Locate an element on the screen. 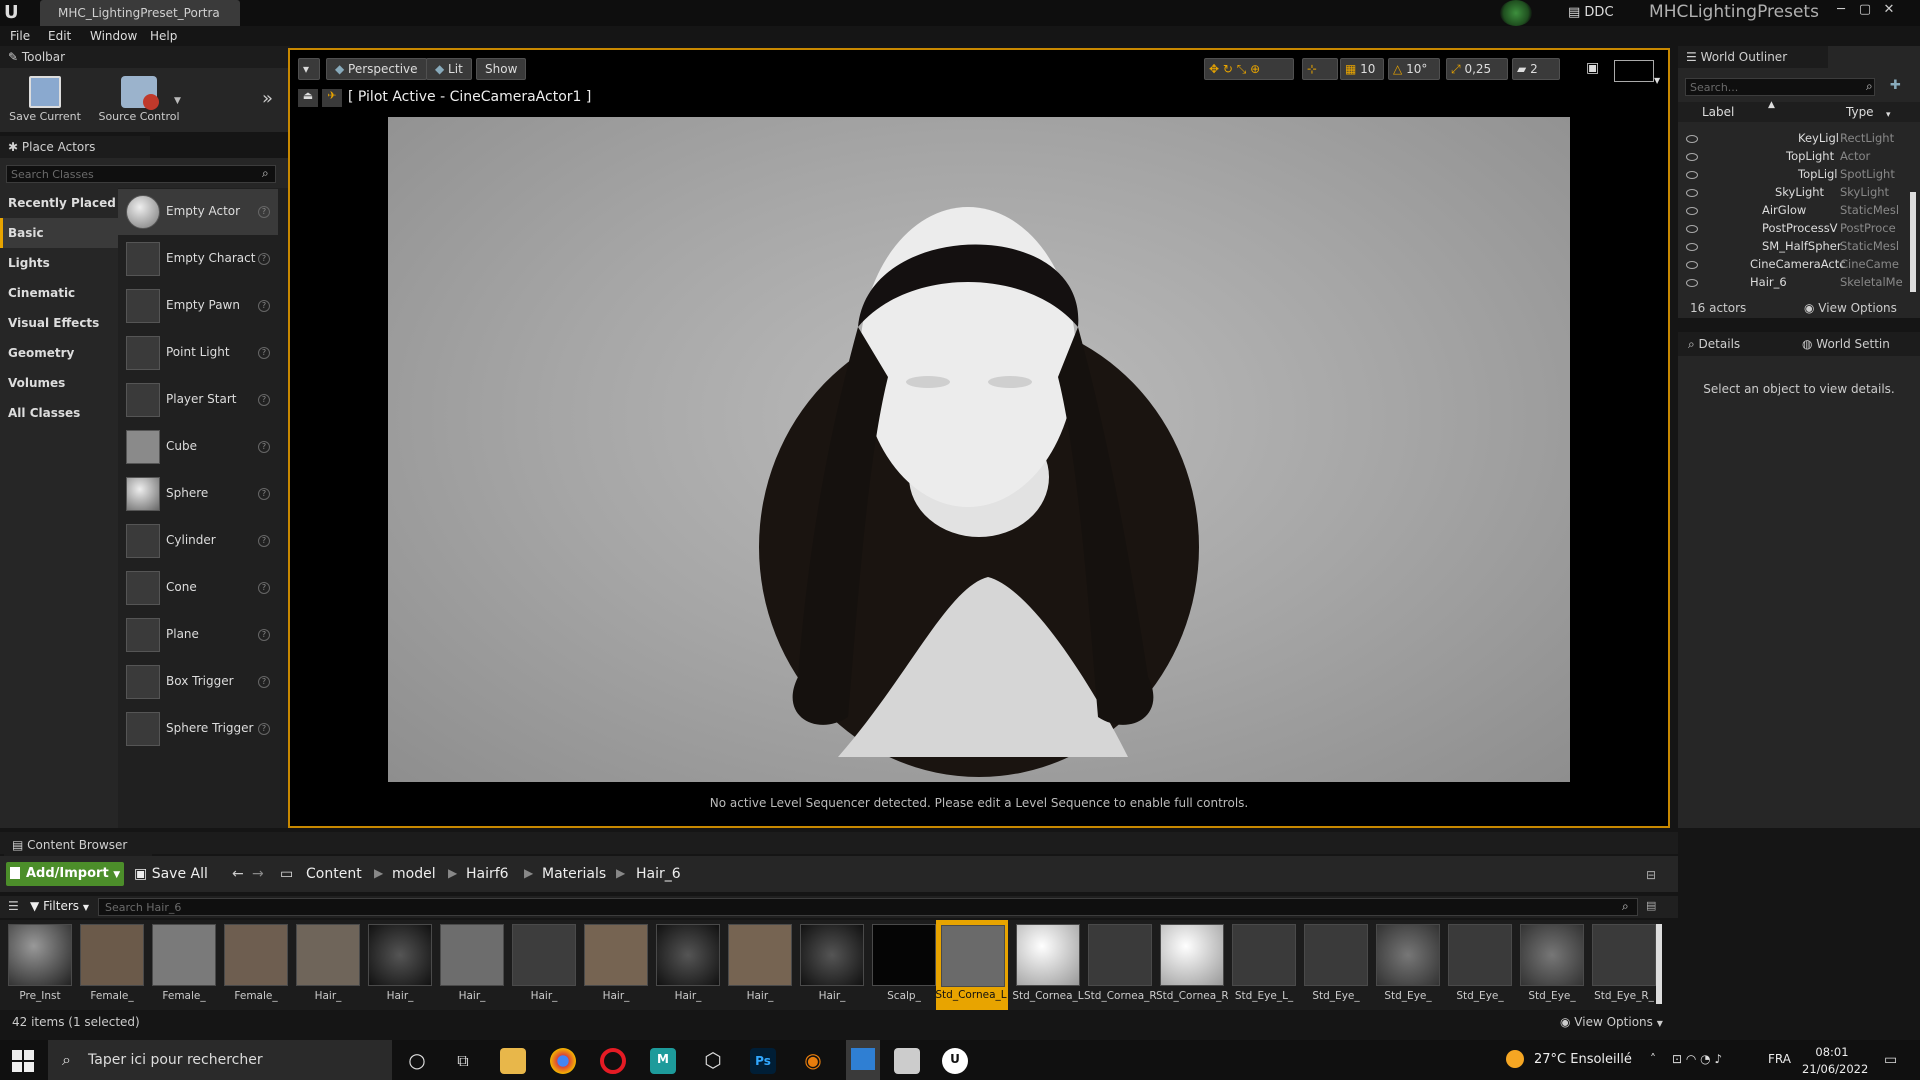 This screenshot has height=1080, width=1920. asset-tile: Female_ is located at coordinates (112, 966).